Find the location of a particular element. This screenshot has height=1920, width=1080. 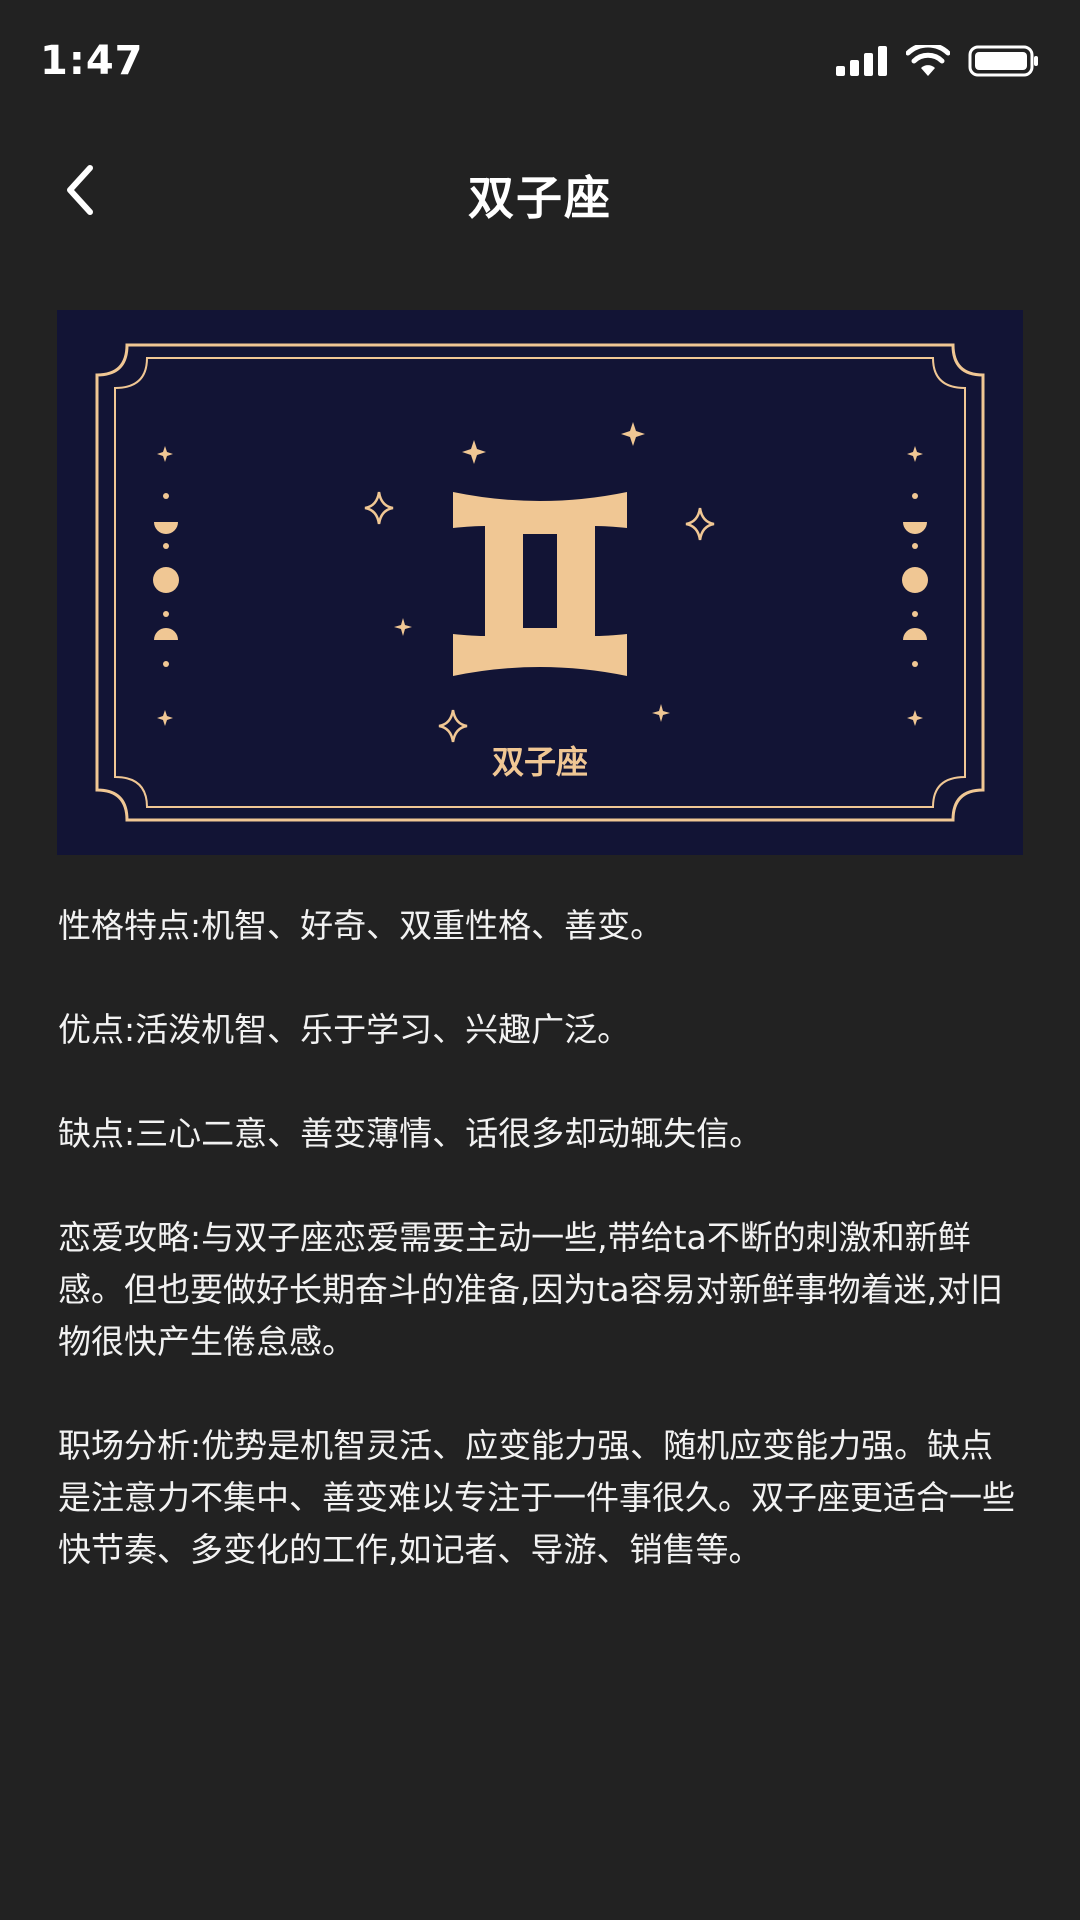

sparkle-small-icon is located at coordinates (532, 572).